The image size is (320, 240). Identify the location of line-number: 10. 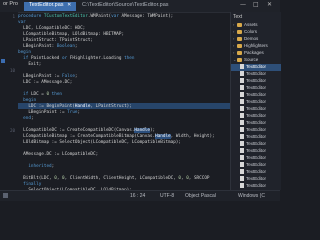
(12, 70).